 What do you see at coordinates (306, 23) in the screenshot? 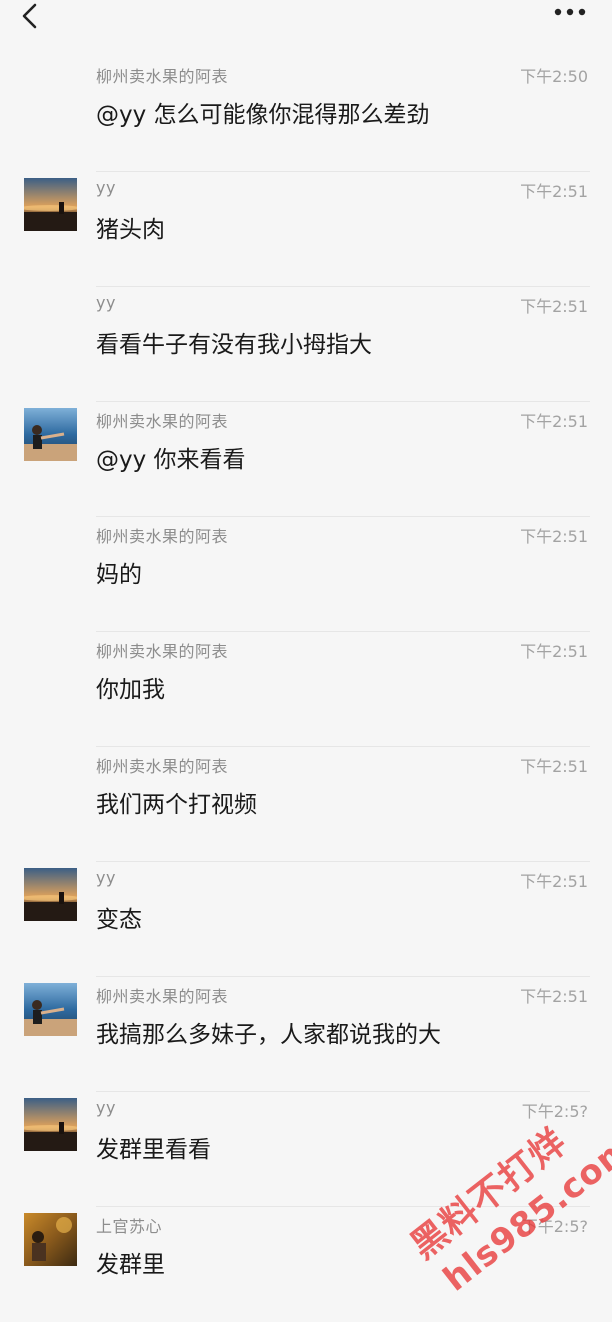
I see `top-bar` at bounding box center [306, 23].